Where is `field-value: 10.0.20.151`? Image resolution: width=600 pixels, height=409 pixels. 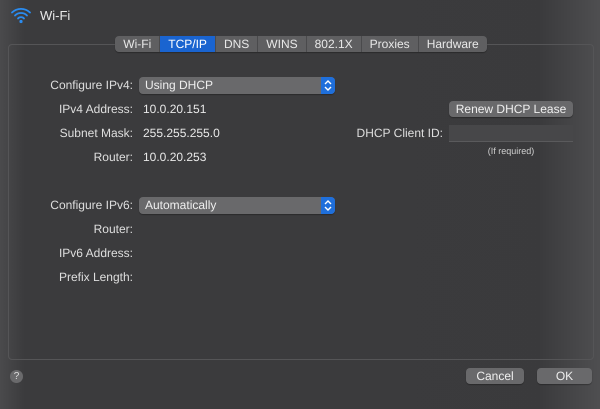
field-value: 10.0.20.151 is located at coordinates (175, 109).